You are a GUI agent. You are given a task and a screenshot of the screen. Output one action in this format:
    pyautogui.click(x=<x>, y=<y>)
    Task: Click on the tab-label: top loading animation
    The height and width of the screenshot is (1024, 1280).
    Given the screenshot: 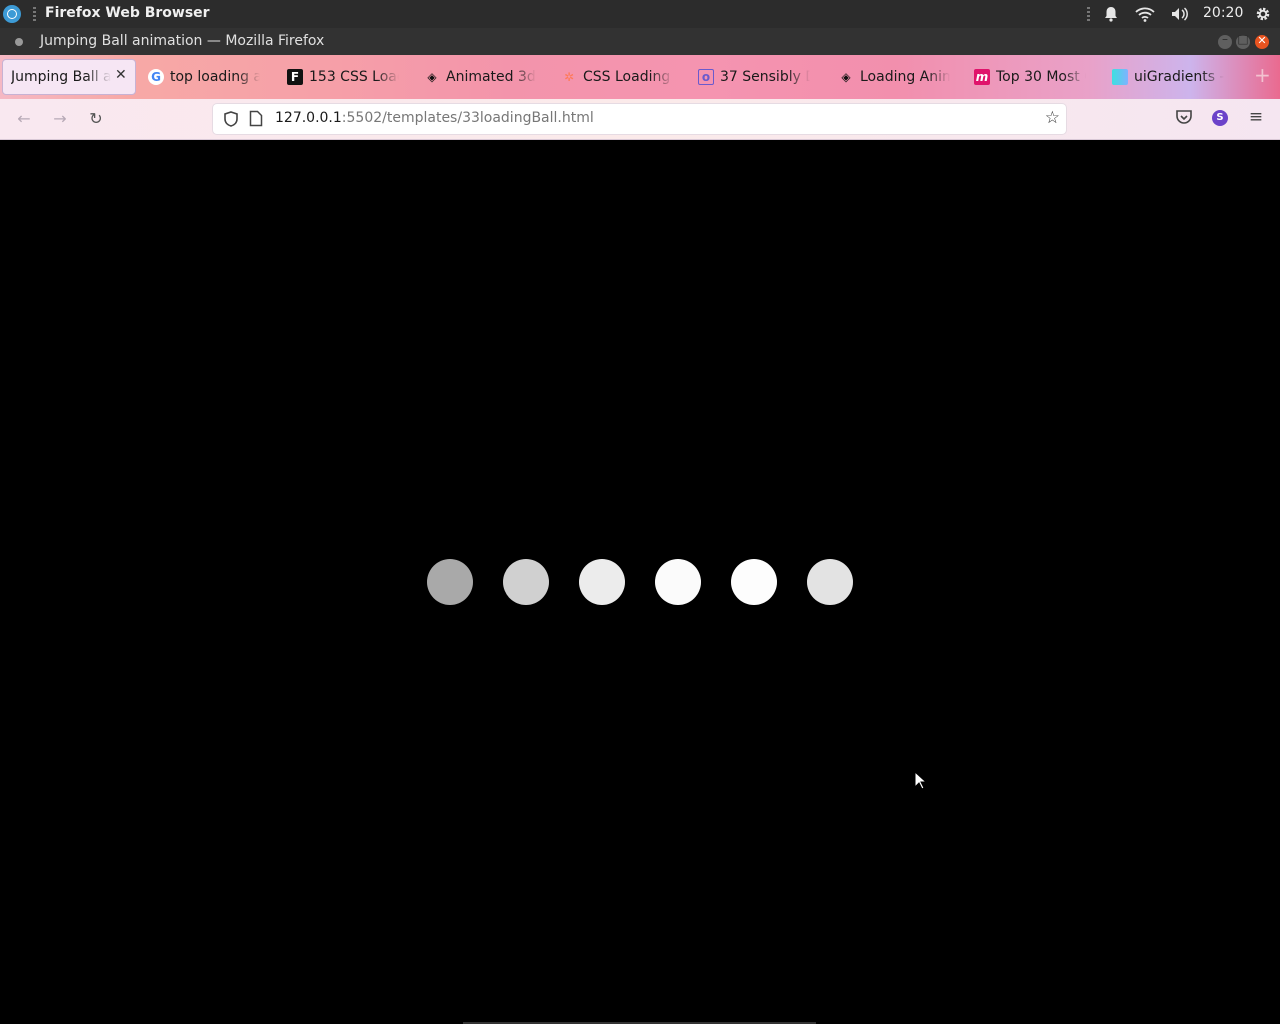 What is the action you would take?
    pyautogui.click(x=215, y=77)
    